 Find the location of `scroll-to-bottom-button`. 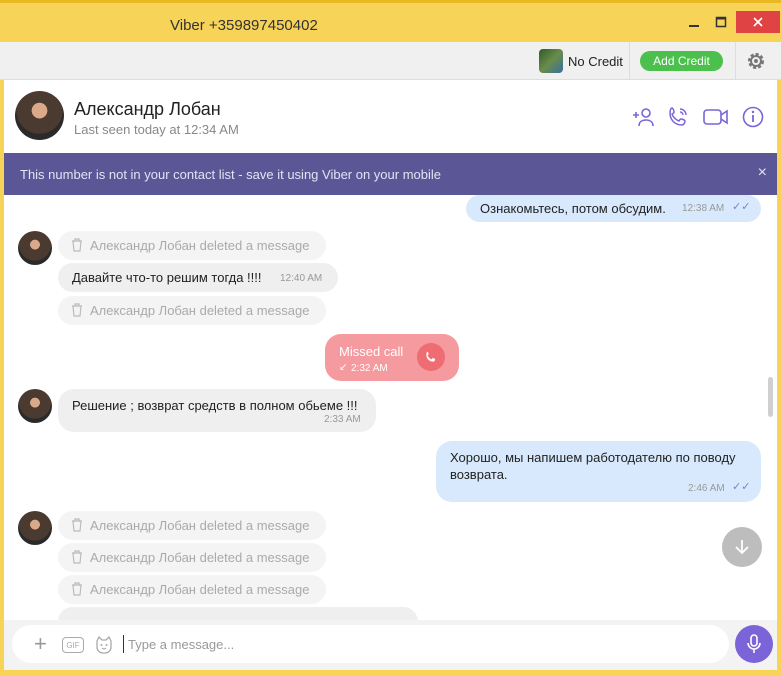

scroll-to-bottom-button is located at coordinates (742, 547).